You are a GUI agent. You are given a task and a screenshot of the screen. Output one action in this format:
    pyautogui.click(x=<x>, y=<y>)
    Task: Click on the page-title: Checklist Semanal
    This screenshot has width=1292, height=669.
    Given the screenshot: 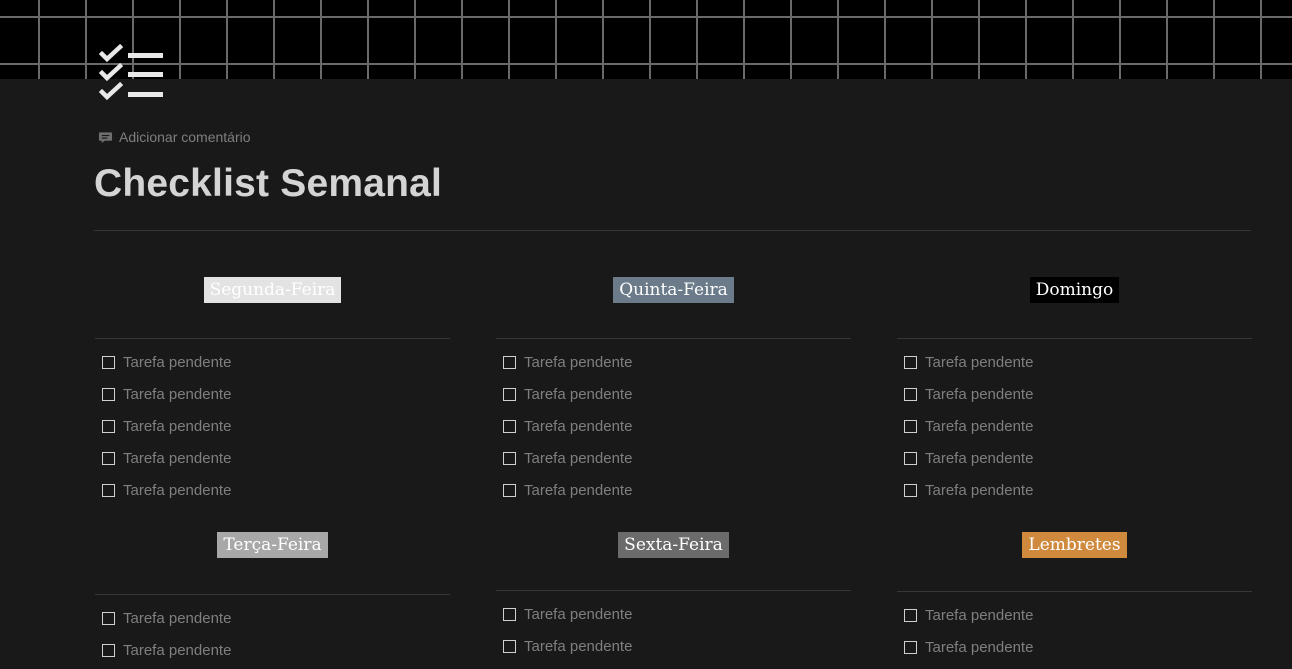 What is the action you would take?
    pyautogui.click(x=268, y=184)
    